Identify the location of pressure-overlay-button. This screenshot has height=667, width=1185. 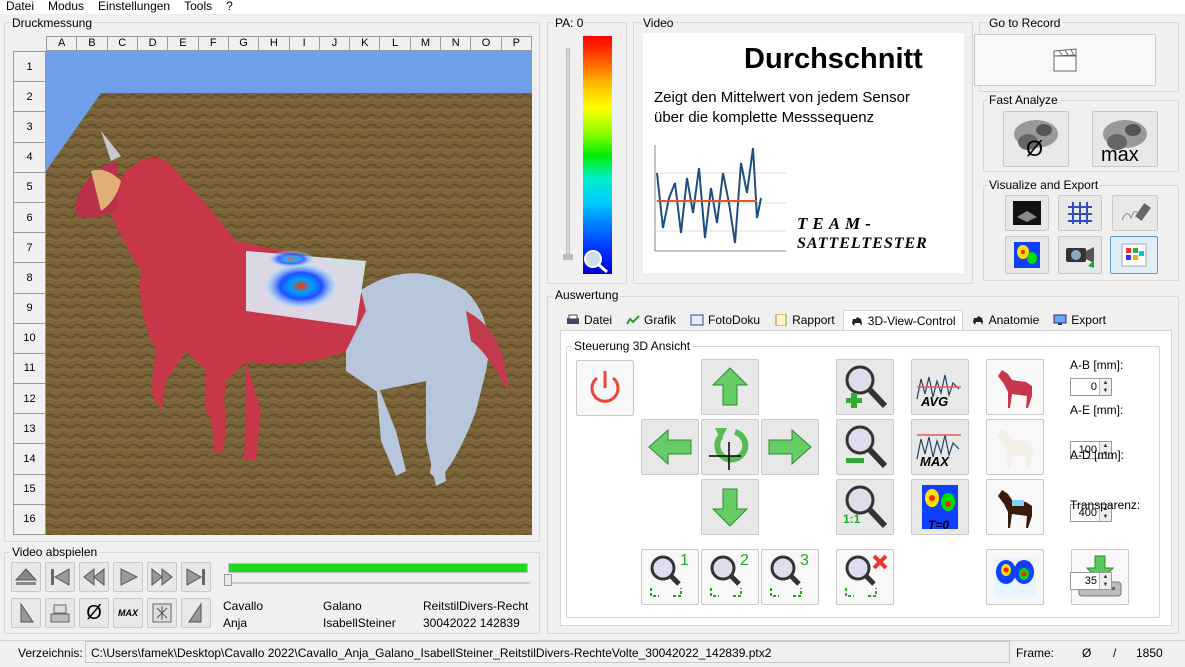
(1015, 577).